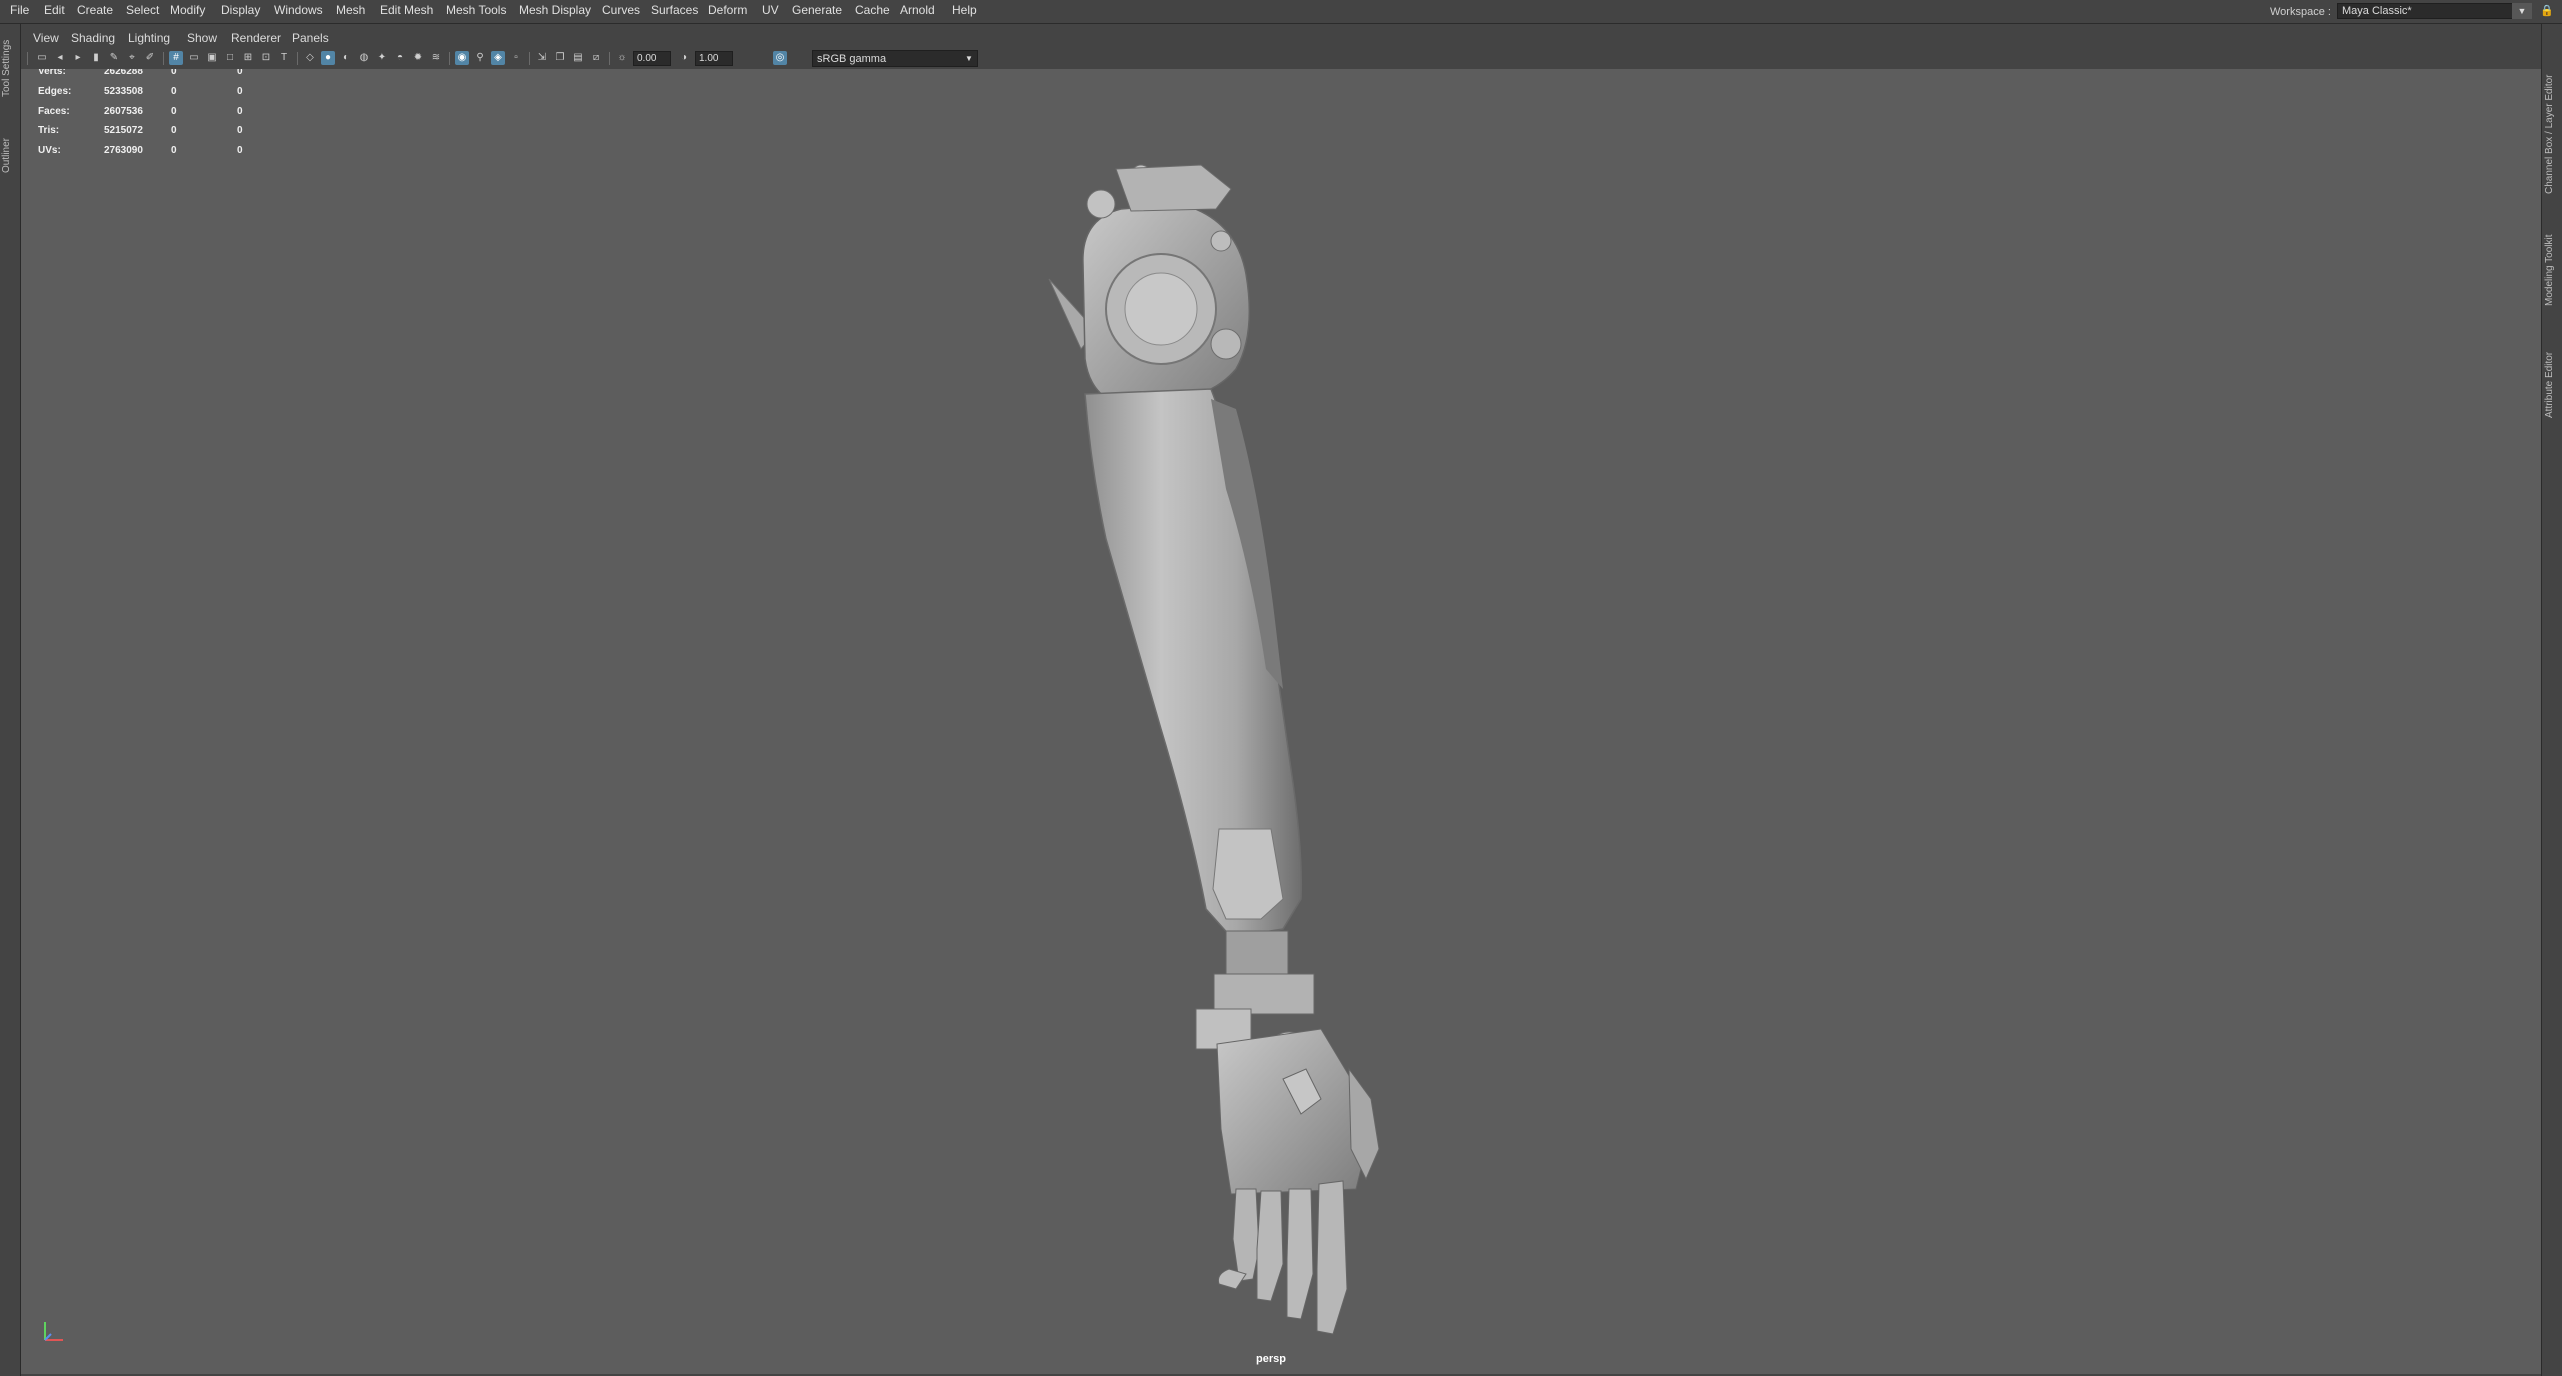  I want to click on menu-generate: Generate, so click(817, 11).